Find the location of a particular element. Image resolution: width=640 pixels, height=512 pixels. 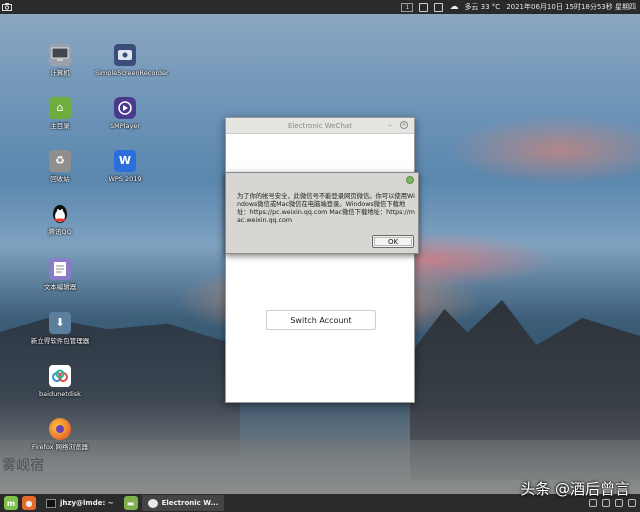

desktop-icon-text-editor: 文本编辑器 is located at coordinates (60, 274).